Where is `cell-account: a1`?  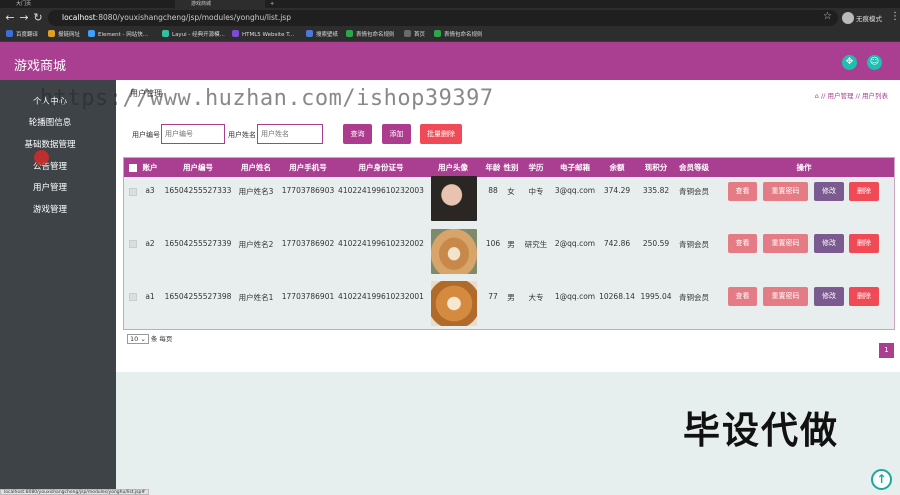 cell-account: a1 is located at coordinates (150, 296).